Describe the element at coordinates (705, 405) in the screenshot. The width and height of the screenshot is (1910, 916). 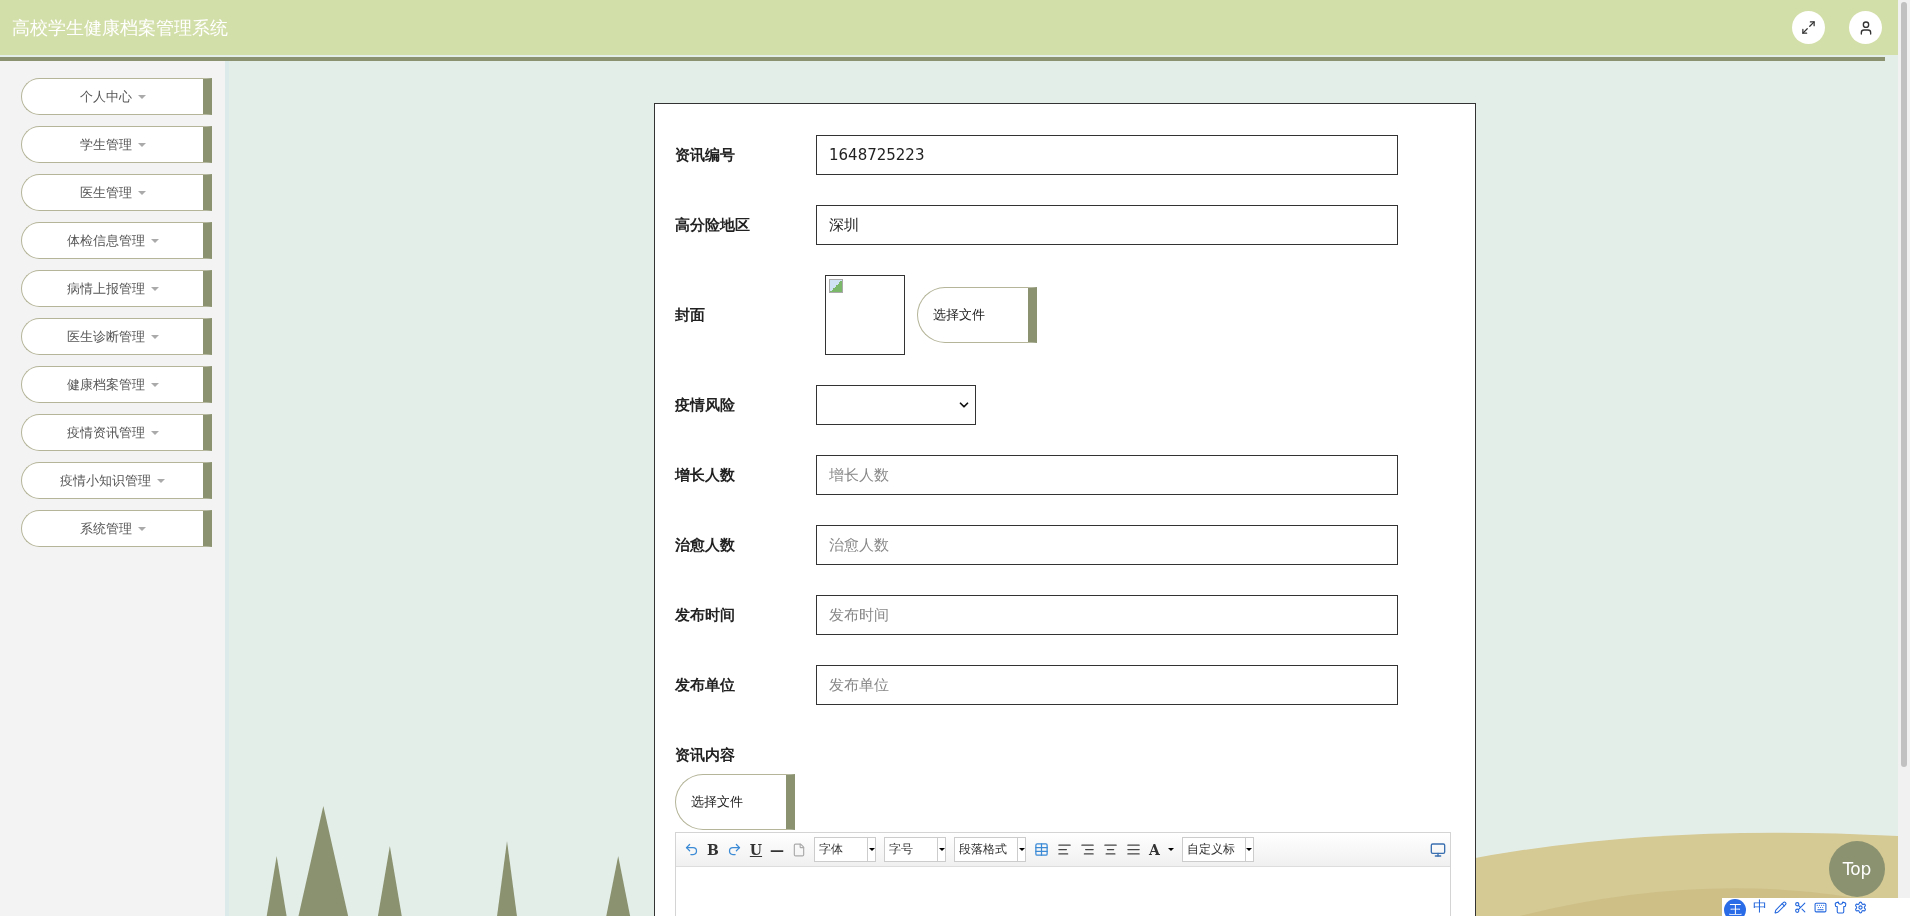
I see `field-label: 疫情风险` at that location.